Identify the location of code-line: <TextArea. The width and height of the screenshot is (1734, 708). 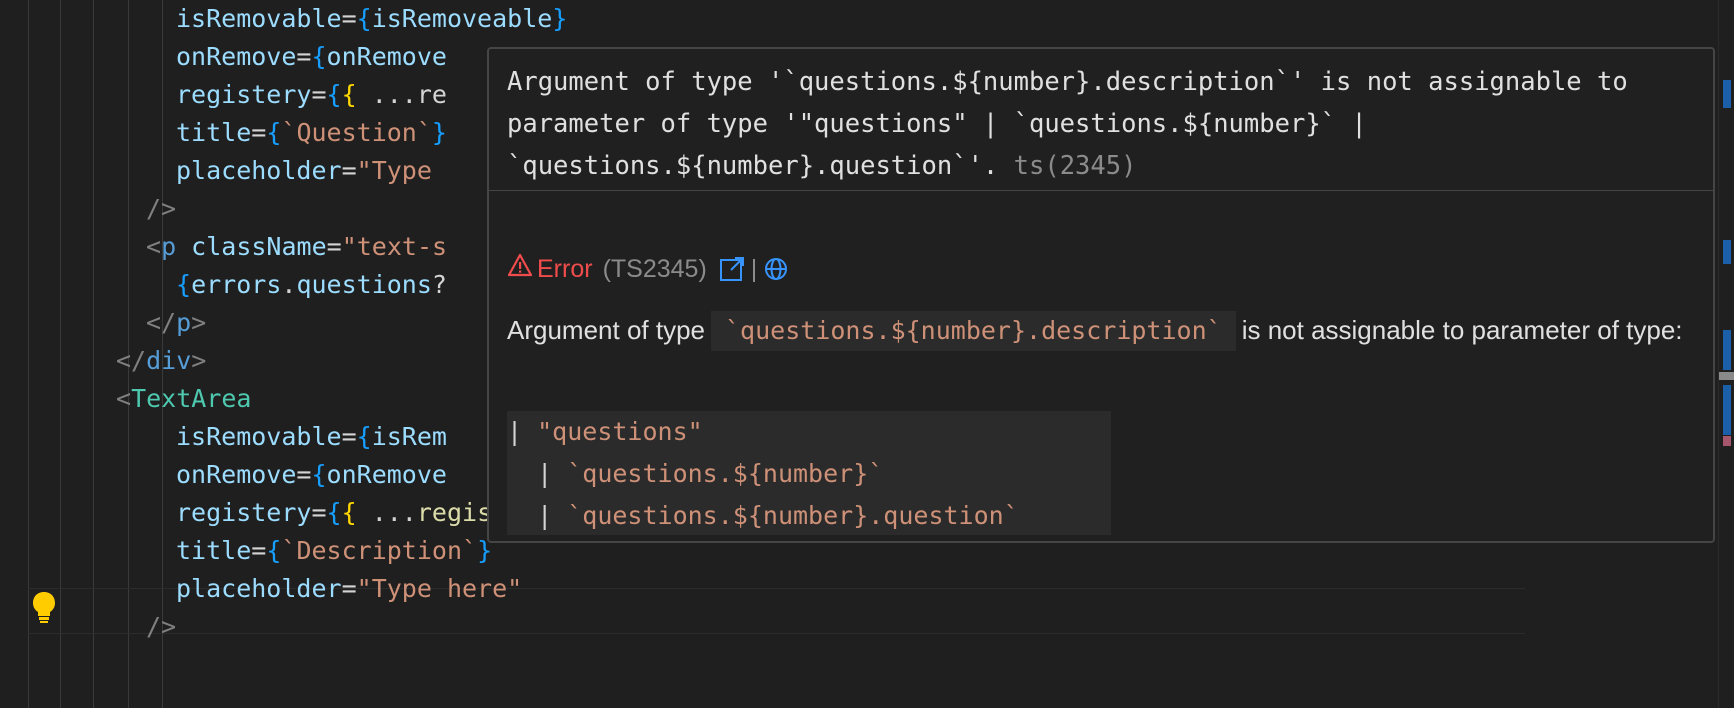
(183, 399).